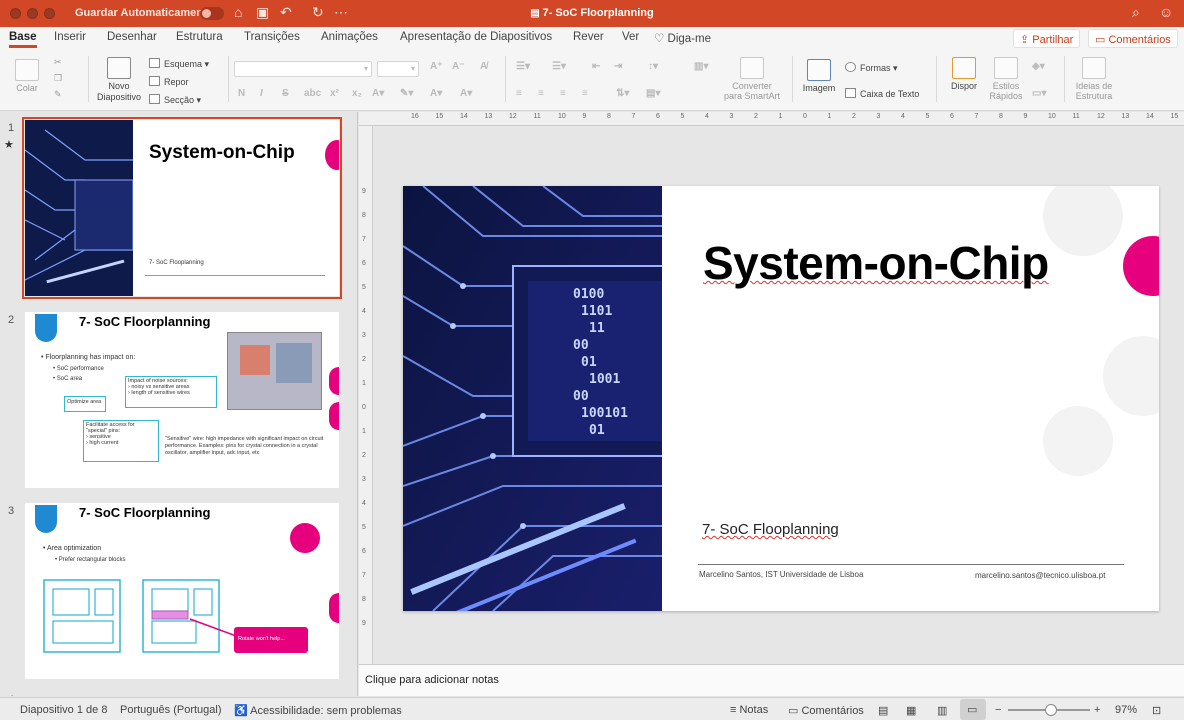 The width and height of the screenshot is (1184, 720). What do you see at coordinates (261, 93) in the screenshot?
I see `italic-button: I` at bounding box center [261, 93].